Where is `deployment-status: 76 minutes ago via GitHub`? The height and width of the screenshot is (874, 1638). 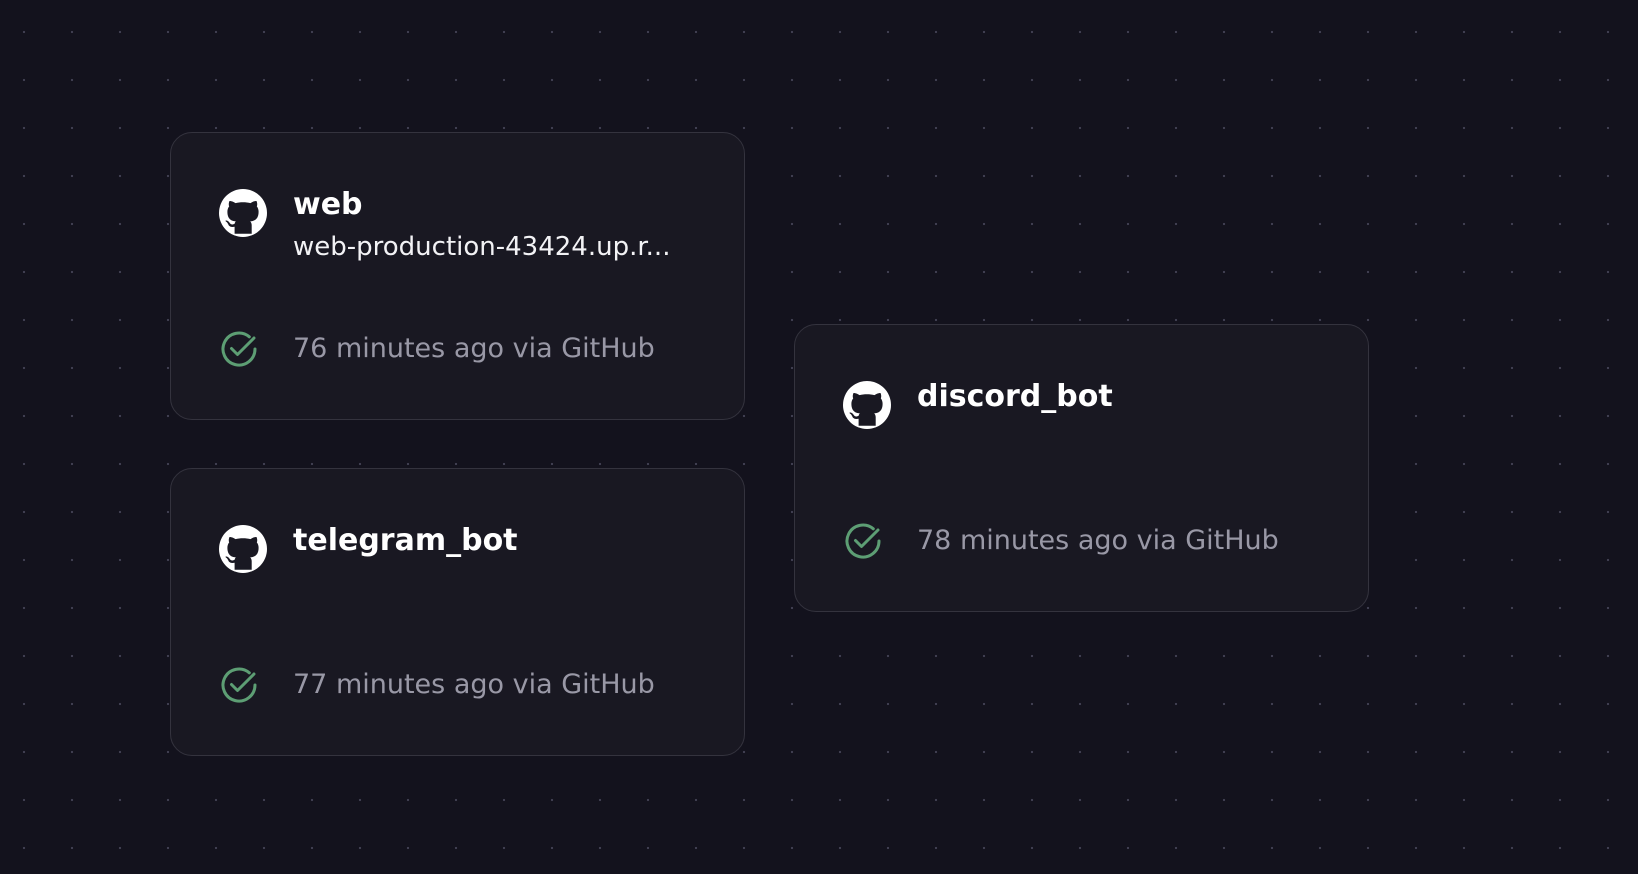
deployment-status: 76 minutes ago via GitHub is located at coordinates (474, 348).